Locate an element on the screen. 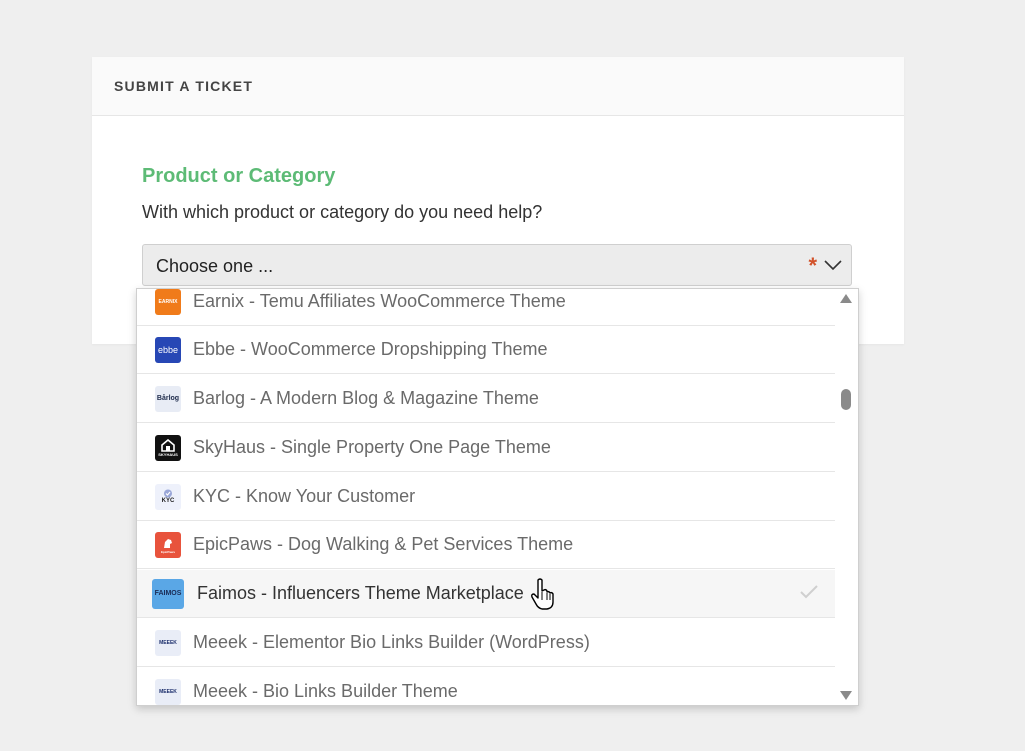  logo-text: EpicPaws is located at coordinates (167, 551).